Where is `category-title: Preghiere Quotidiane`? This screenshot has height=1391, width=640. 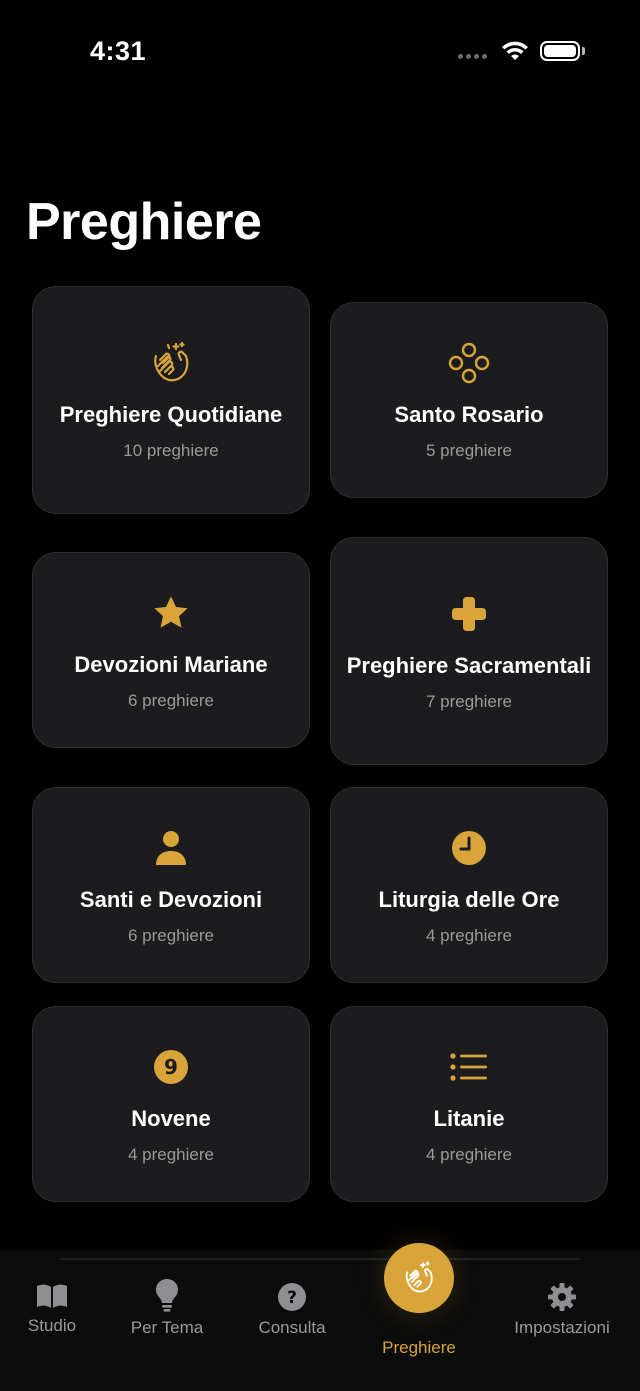 category-title: Preghiere Quotidiane is located at coordinates (171, 414).